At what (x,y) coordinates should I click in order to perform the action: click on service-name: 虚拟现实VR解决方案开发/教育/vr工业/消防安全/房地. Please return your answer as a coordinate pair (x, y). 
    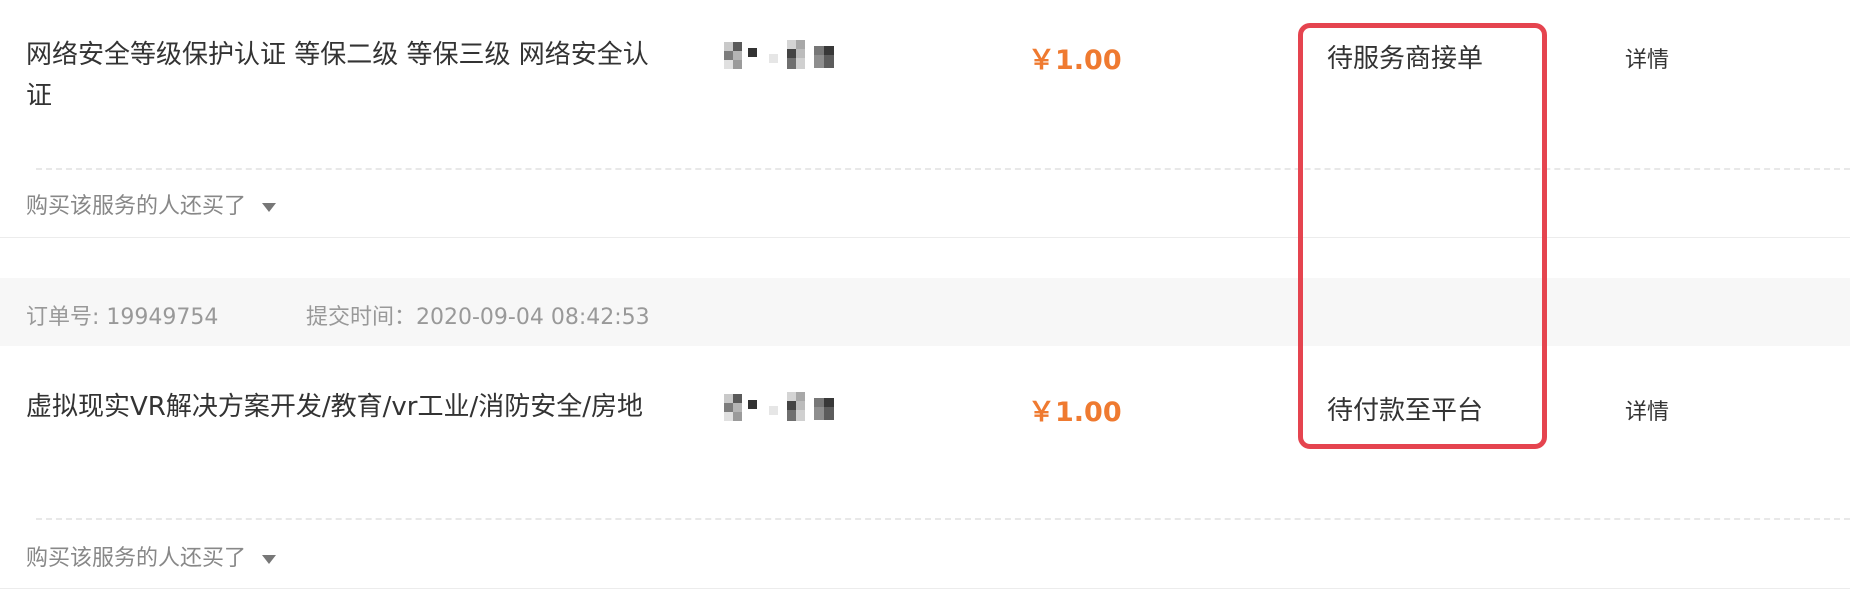
    Looking at the image, I should click on (346, 407).